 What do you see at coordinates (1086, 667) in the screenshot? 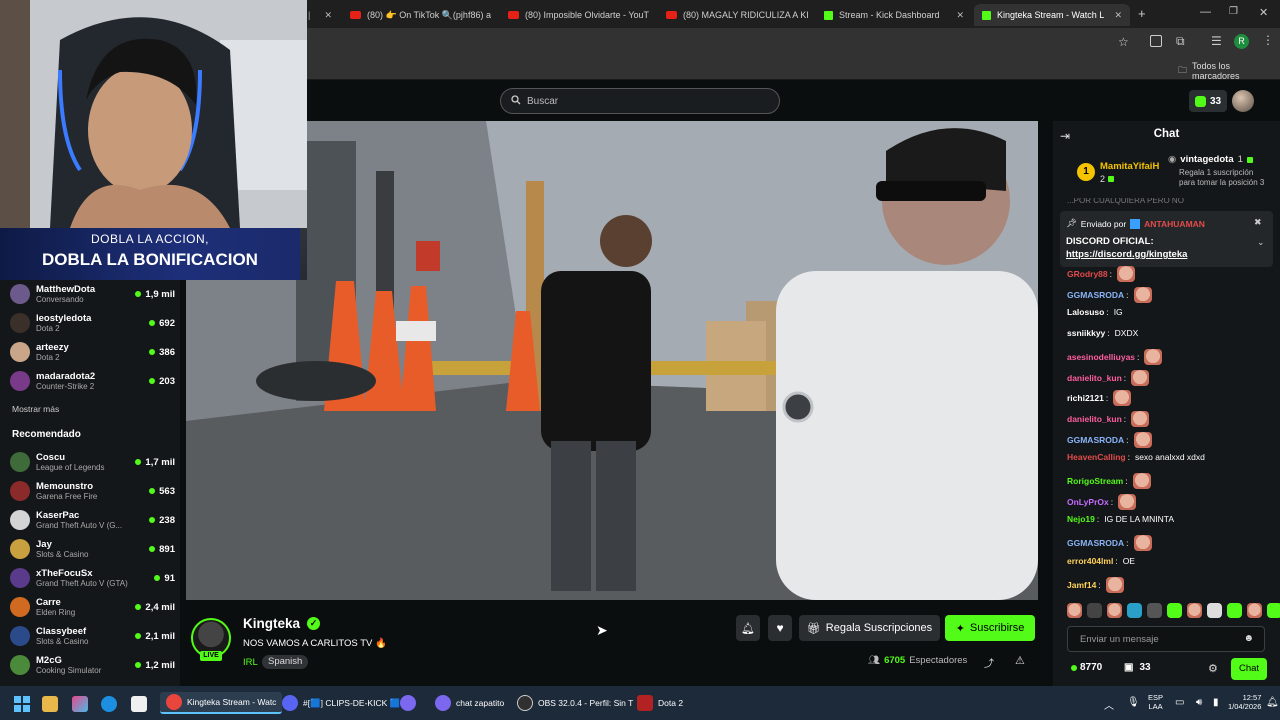
I see `kicks-wallet: 8770` at bounding box center [1086, 667].